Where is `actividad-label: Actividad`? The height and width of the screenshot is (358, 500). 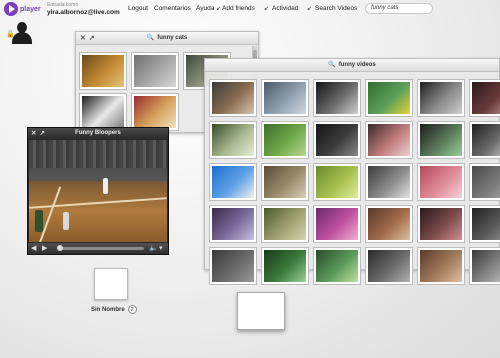 actividad-label: Actividad is located at coordinates (285, 8).